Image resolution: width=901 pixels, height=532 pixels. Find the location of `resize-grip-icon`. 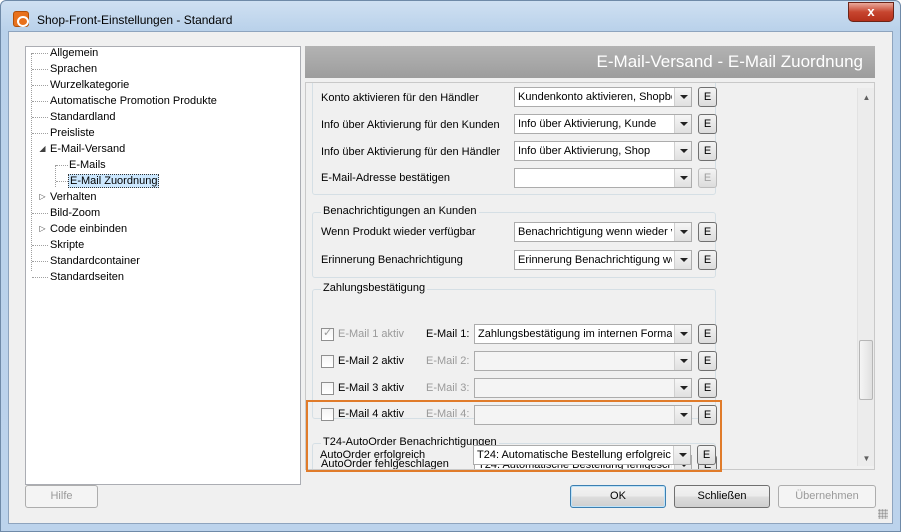

resize-grip-icon is located at coordinates (883, 514).